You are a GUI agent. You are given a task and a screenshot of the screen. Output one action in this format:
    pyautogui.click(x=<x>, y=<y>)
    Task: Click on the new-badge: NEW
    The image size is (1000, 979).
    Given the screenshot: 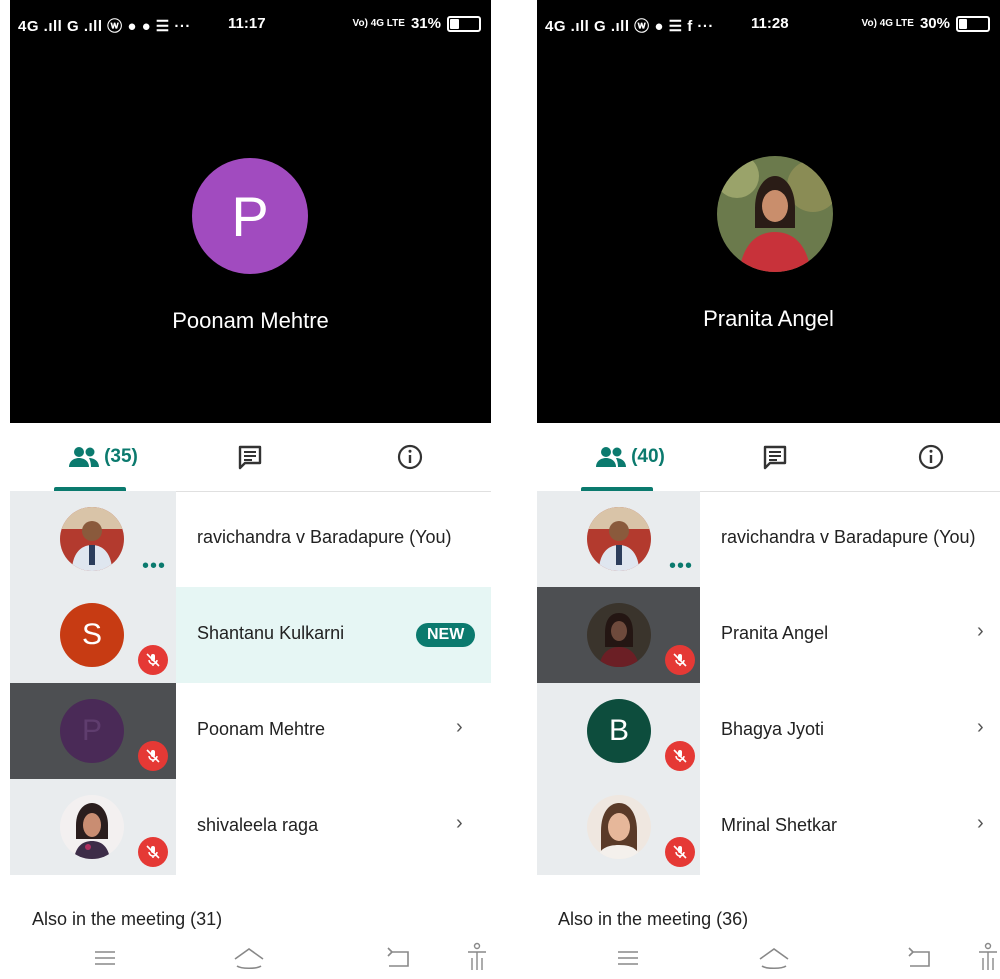 What is the action you would take?
    pyautogui.click(x=446, y=635)
    